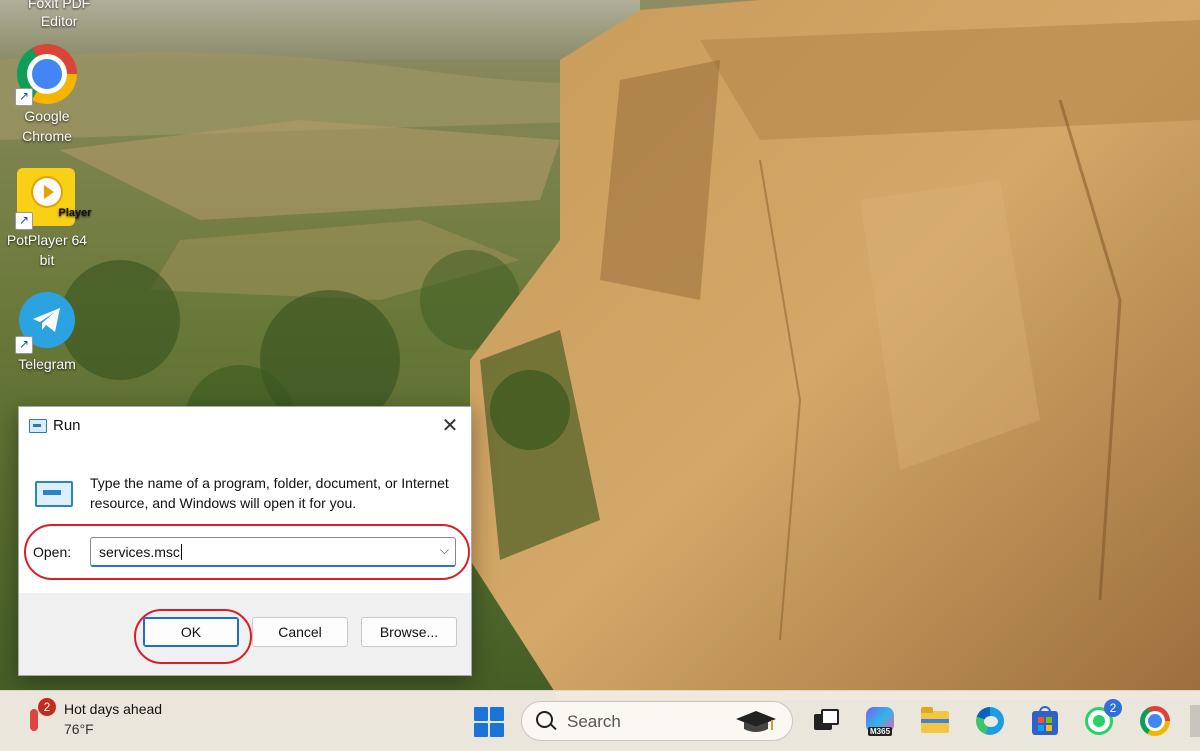 The height and width of the screenshot is (751, 1200). Describe the element at coordinates (880, 731) in the screenshot. I see `m365-label: M365` at that location.